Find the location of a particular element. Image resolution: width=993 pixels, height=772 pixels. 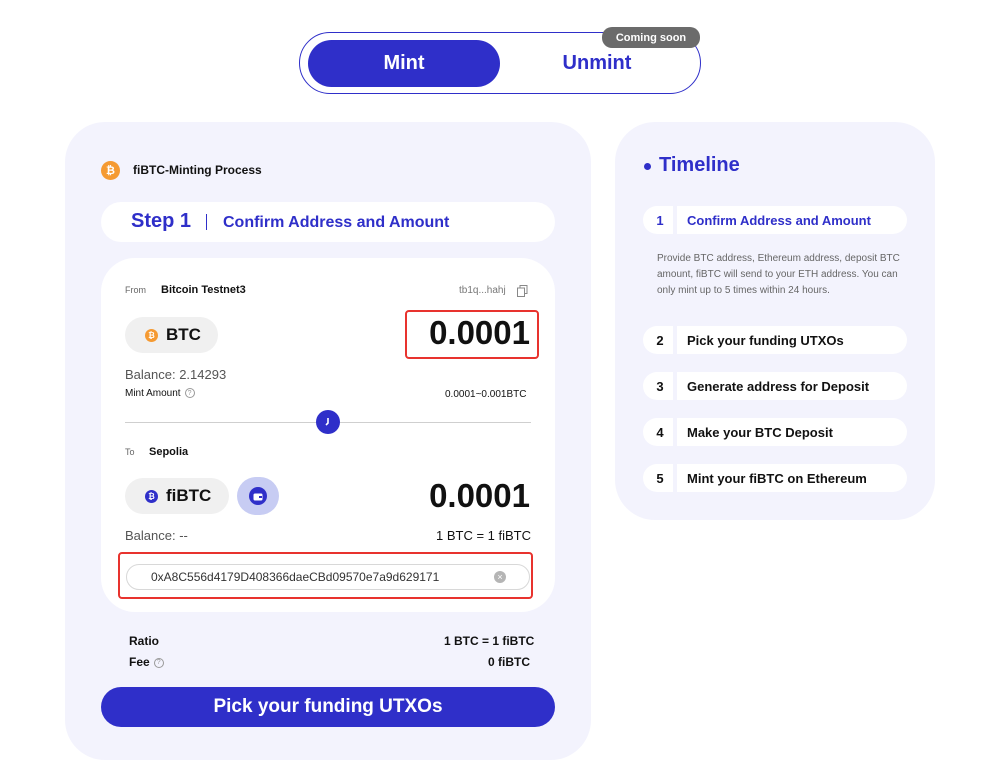

wallet-icon is located at coordinates (258, 496).